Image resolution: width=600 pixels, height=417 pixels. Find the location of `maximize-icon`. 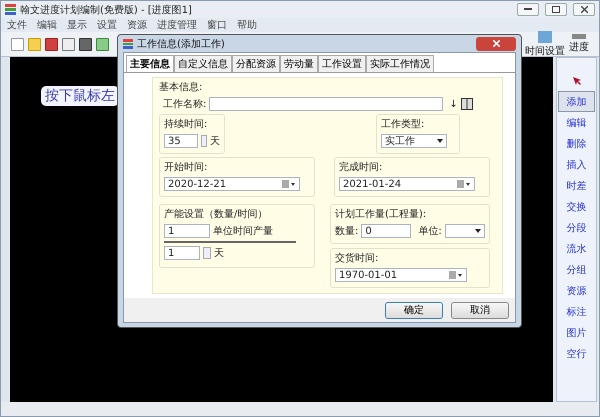

maximize-icon is located at coordinates (556, 9).